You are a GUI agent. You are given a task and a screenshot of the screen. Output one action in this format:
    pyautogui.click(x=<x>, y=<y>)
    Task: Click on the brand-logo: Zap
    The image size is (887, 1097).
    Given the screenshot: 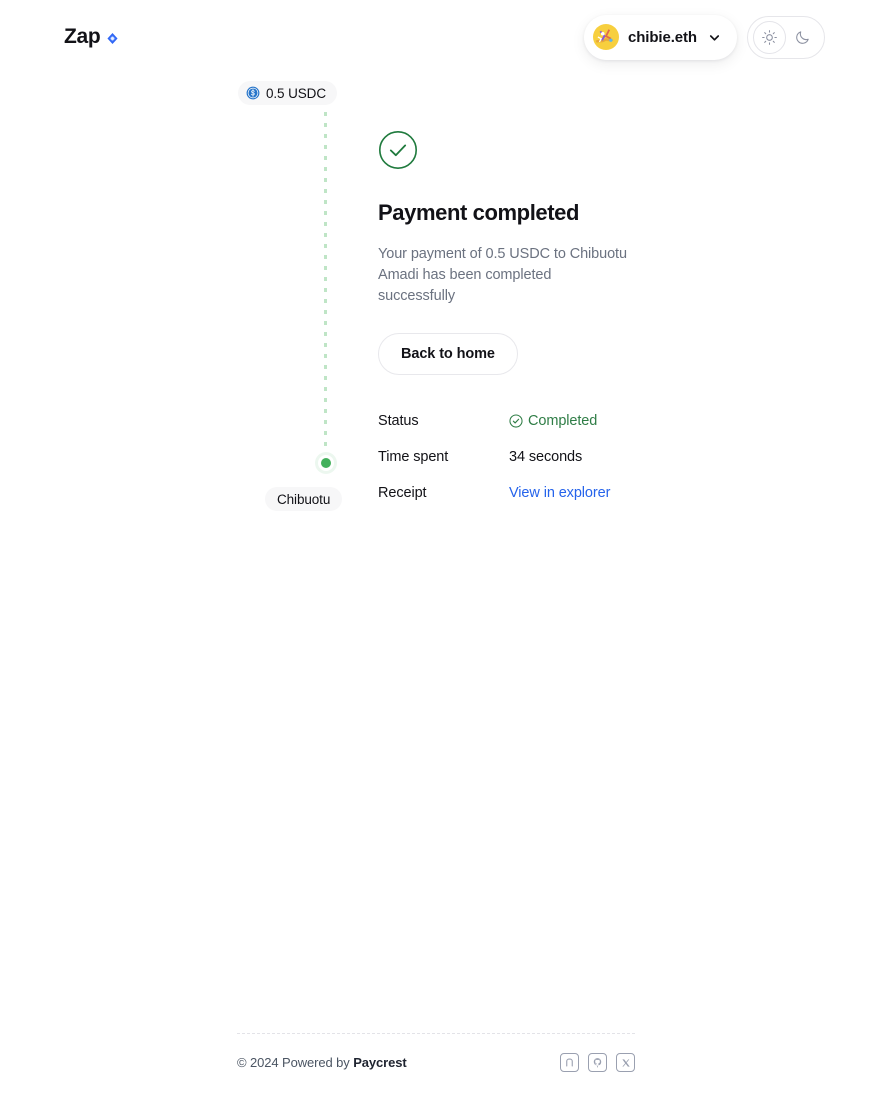 What is the action you would take?
    pyautogui.click(x=91, y=37)
    